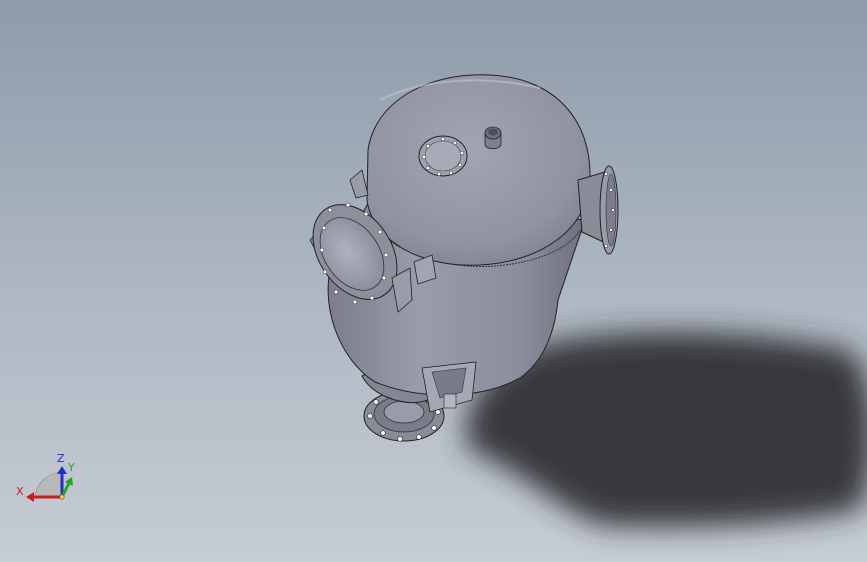 This screenshot has width=867, height=562. Describe the element at coordinates (359, 184) in the screenshot. I see `support-lug-left` at that location.